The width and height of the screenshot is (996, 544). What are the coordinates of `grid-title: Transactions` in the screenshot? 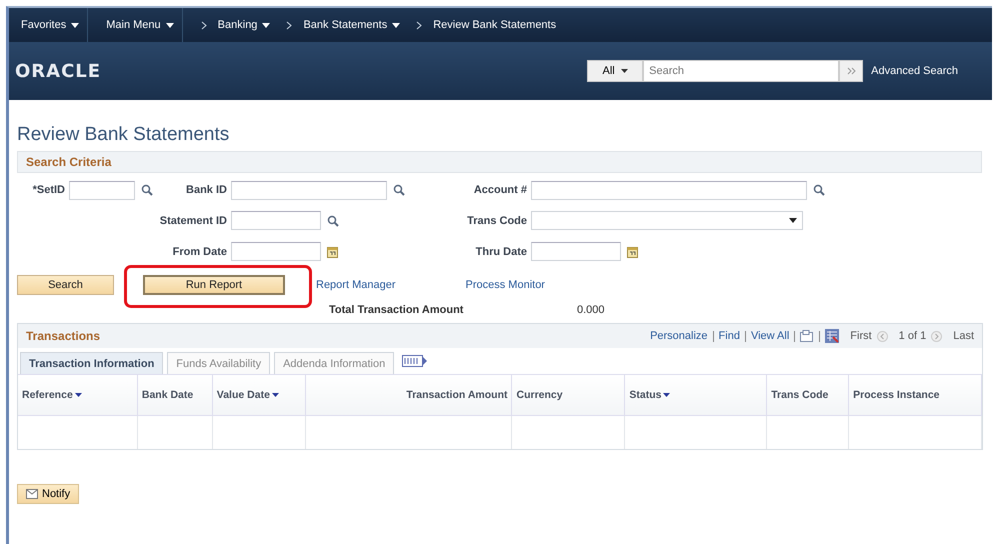 It's located at (63, 336).